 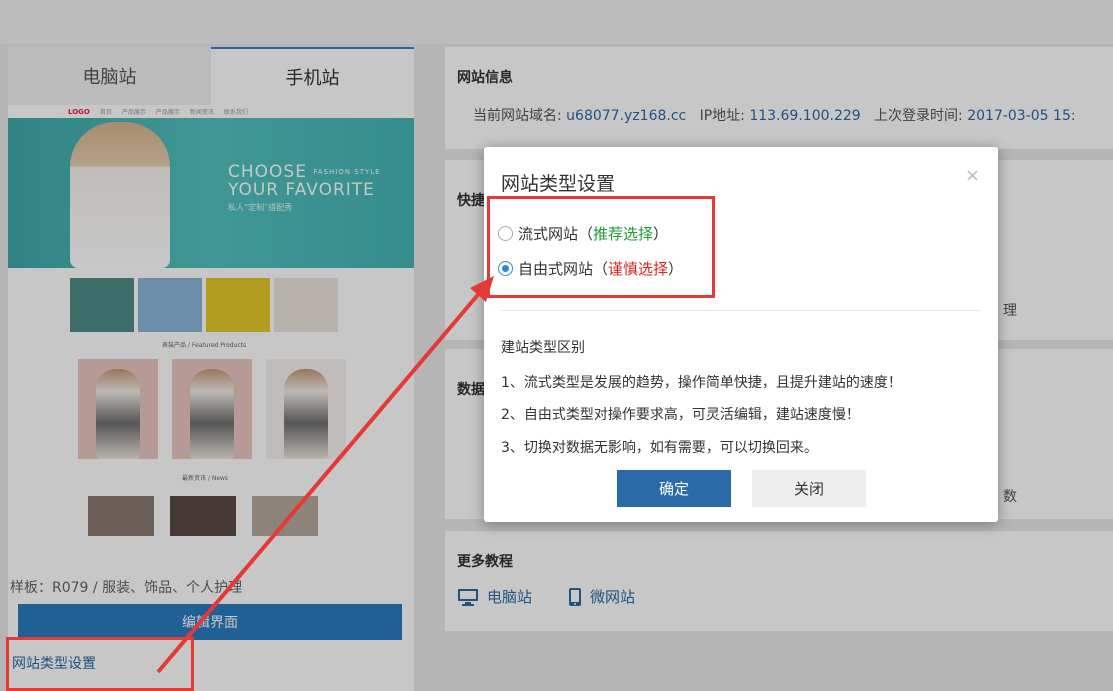 What do you see at coordinates (204, 345) in the screenshot?
I see `preview-section-label: 表装产品 / Featured Products` at bounding box center [204, 345].